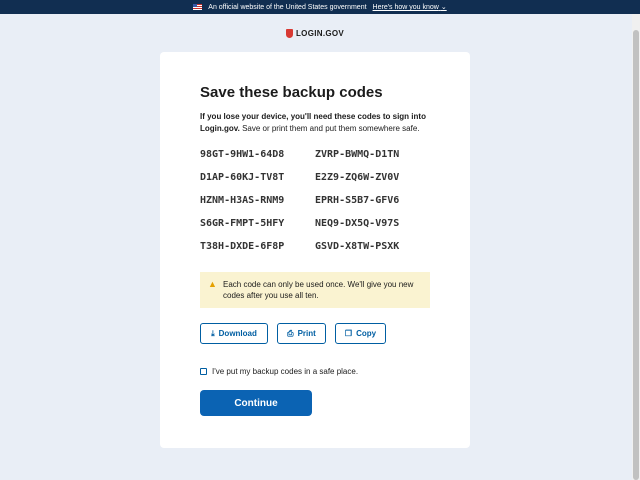 The height and width of the screenshot is (480, 640). I want to click on backup-code: T38H-DXDE-6F8P, so click(242, 246).